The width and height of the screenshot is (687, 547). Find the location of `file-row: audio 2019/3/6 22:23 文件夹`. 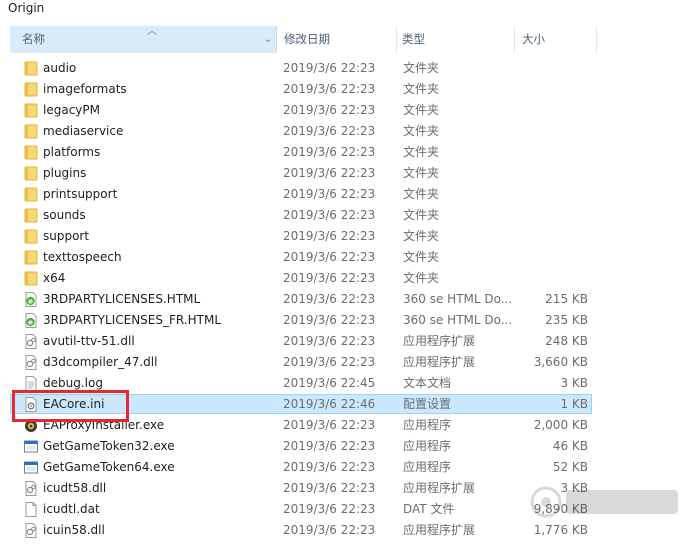

file-row: audio 2019/3/6 22:23 文件夹 is located at coordinates (343, 68).